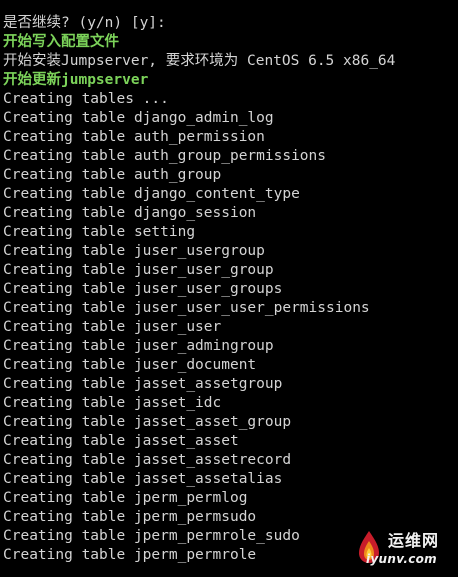 The image size is (458, 577). Describe the element at coordinates (130, 213) in the screenshot. I see `terminal-line: Creating table django_session` at that location.